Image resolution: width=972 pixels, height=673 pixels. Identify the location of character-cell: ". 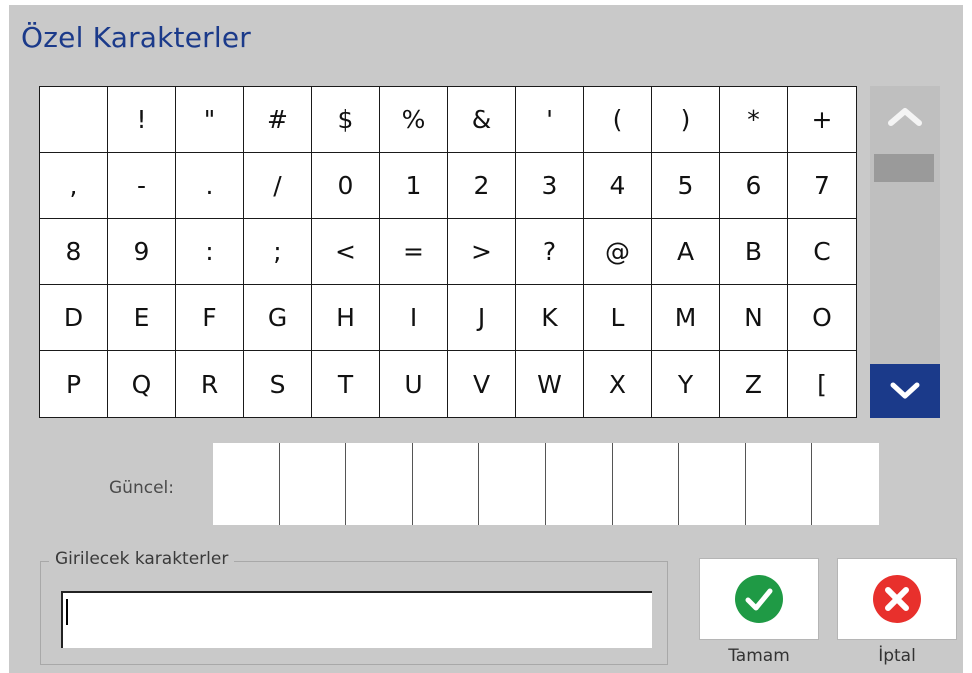
(210, 120).